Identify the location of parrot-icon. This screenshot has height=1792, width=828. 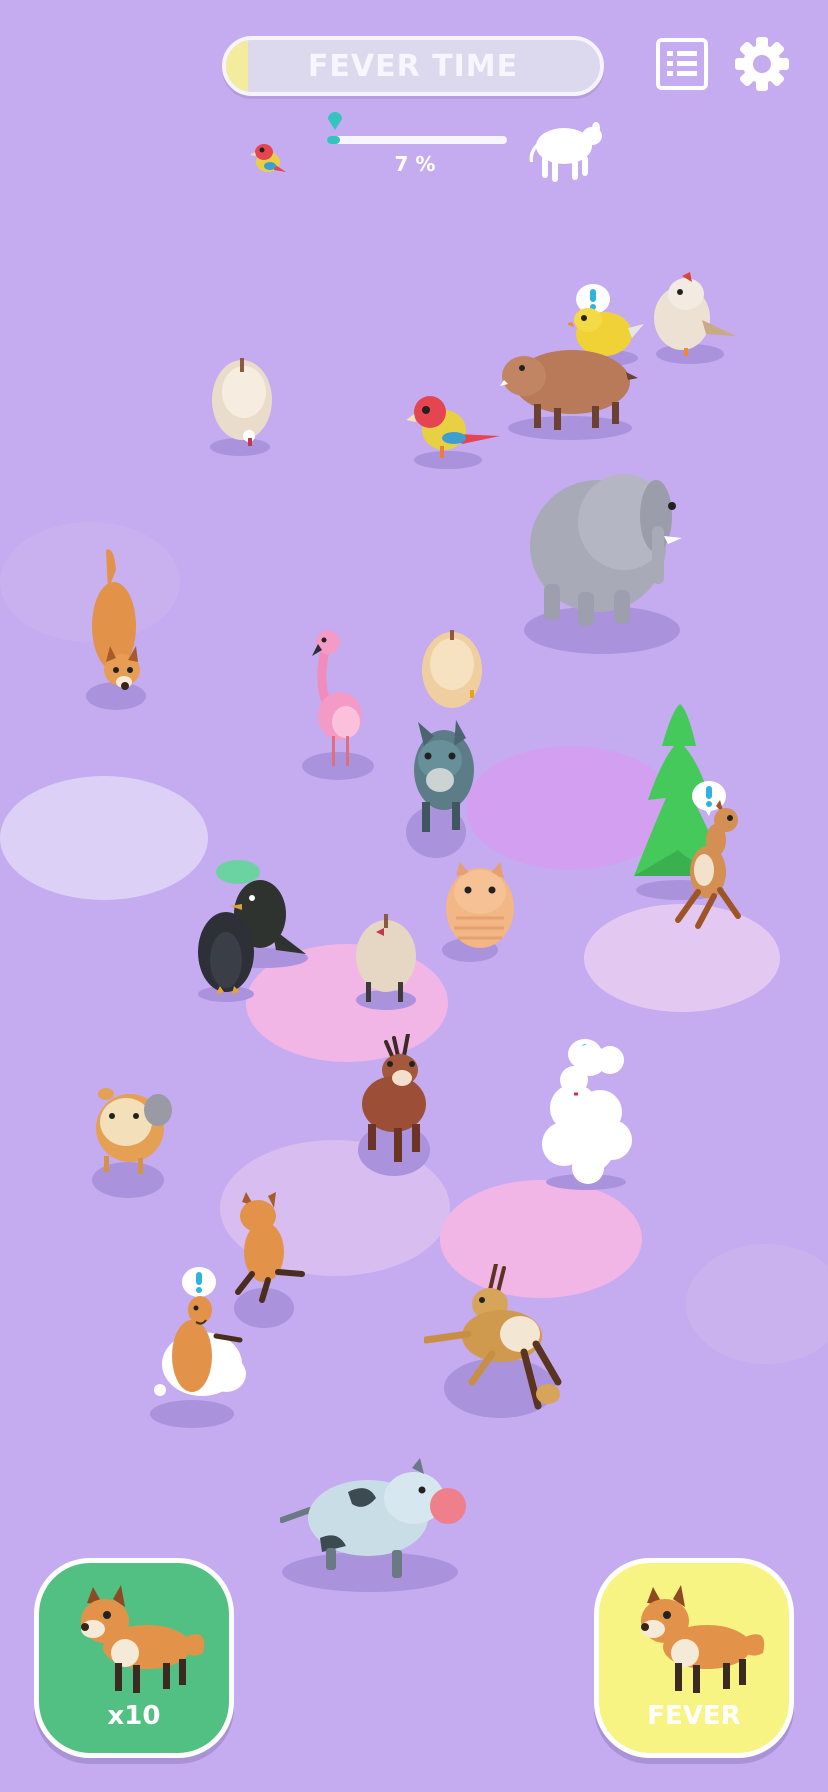
(266, 158).